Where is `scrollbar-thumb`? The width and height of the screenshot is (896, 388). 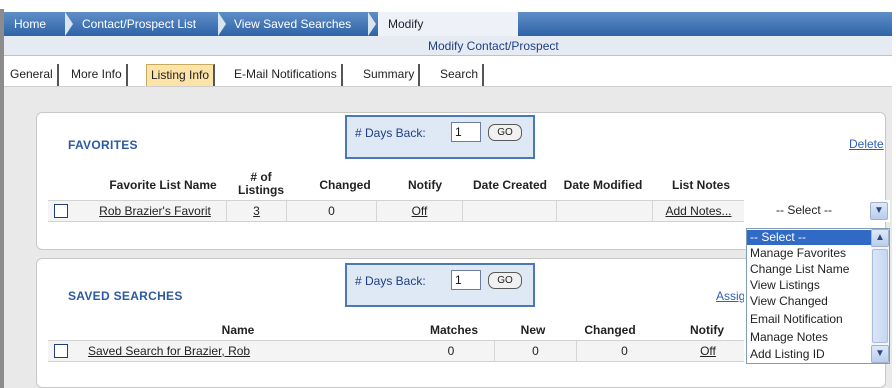 scrollbar-thumb is located at coordinates (880, 296).